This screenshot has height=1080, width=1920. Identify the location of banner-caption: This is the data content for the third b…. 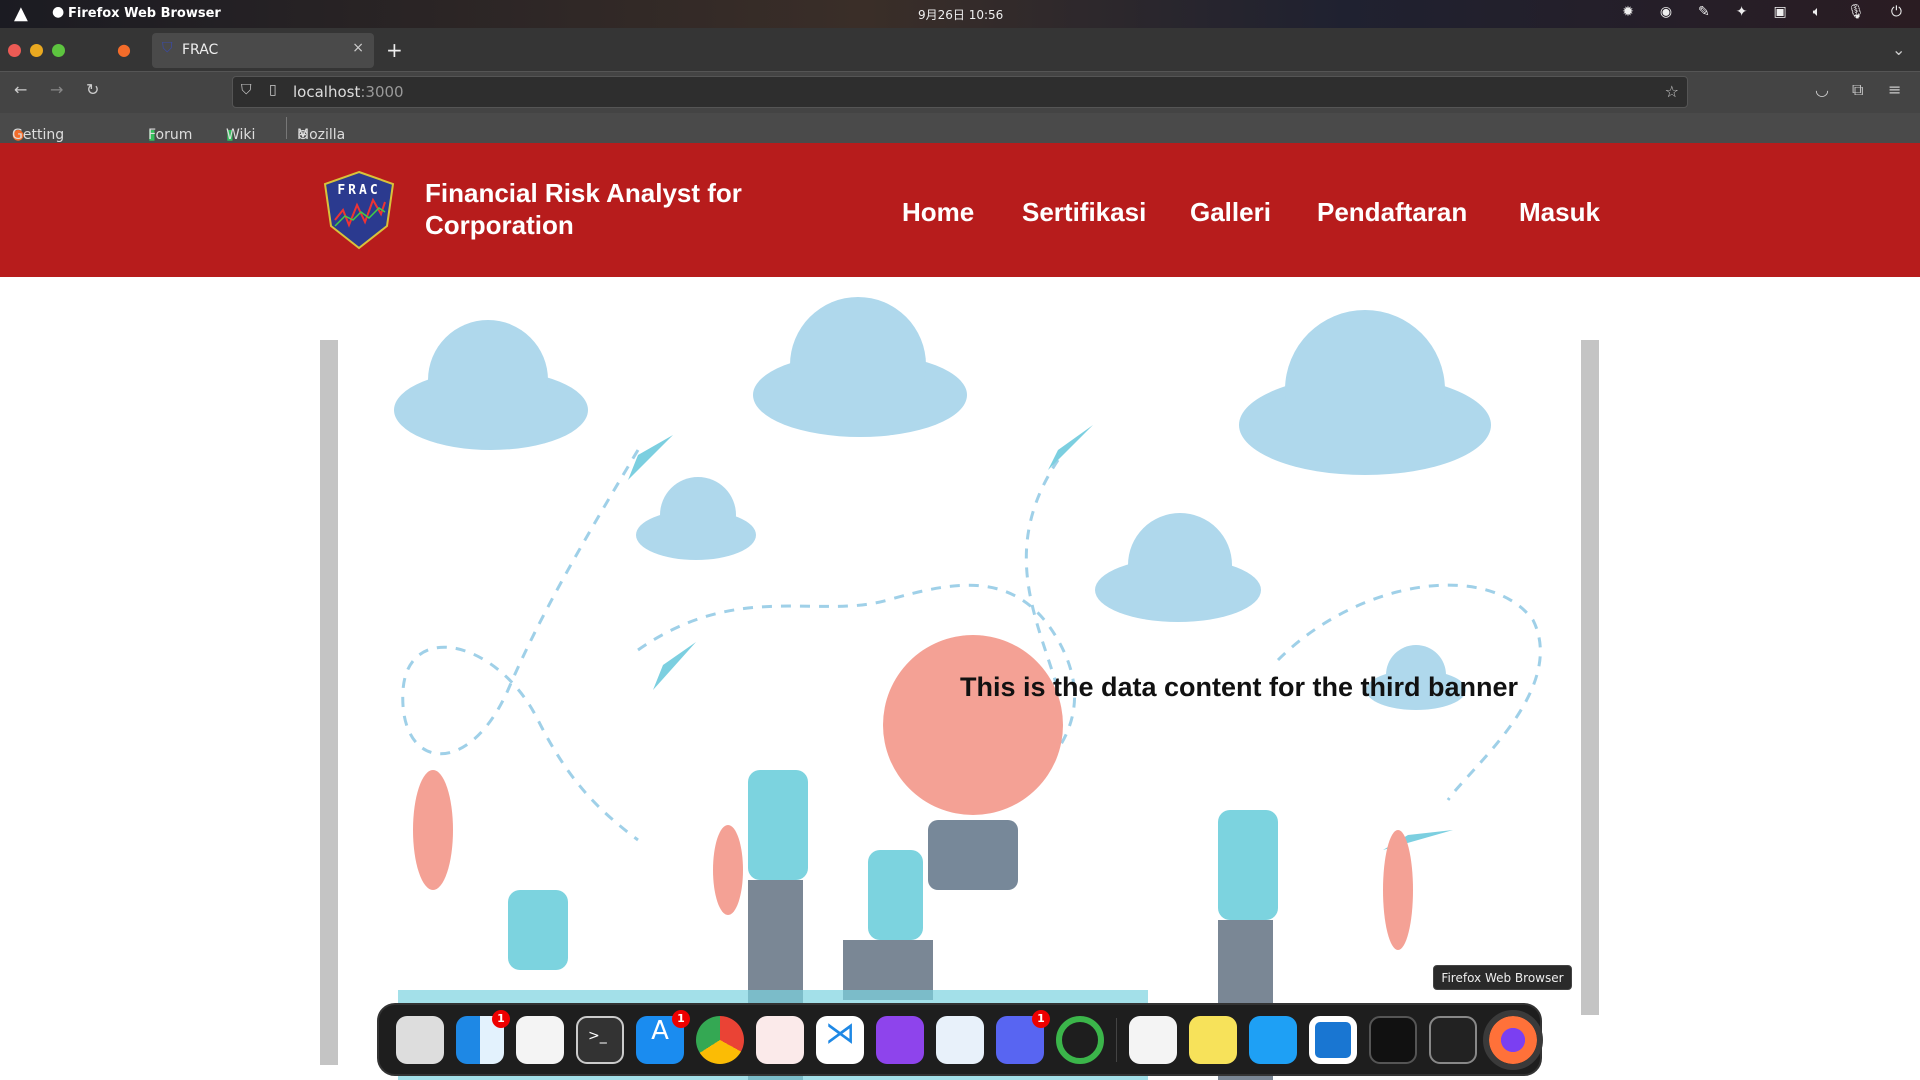
(1239, 687).